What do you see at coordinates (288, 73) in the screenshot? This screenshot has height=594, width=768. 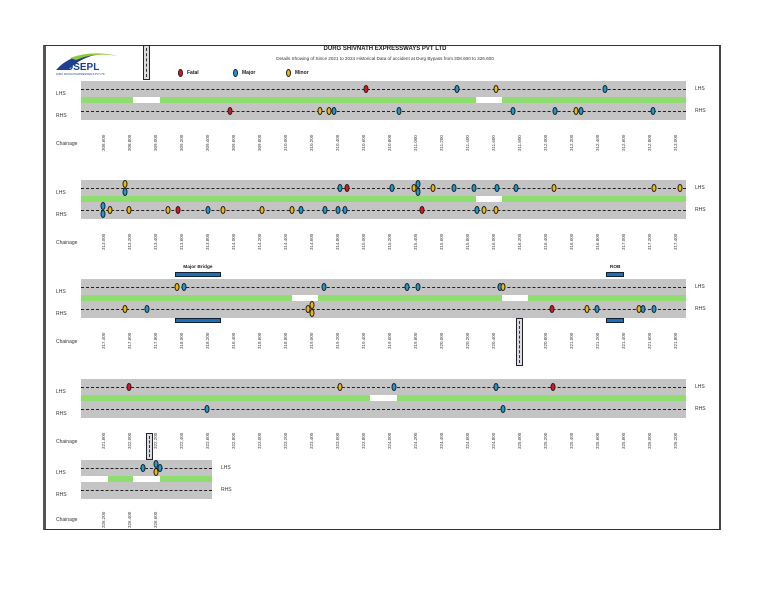 I see `minor-marker-icon` at bounding box center [288, 73].